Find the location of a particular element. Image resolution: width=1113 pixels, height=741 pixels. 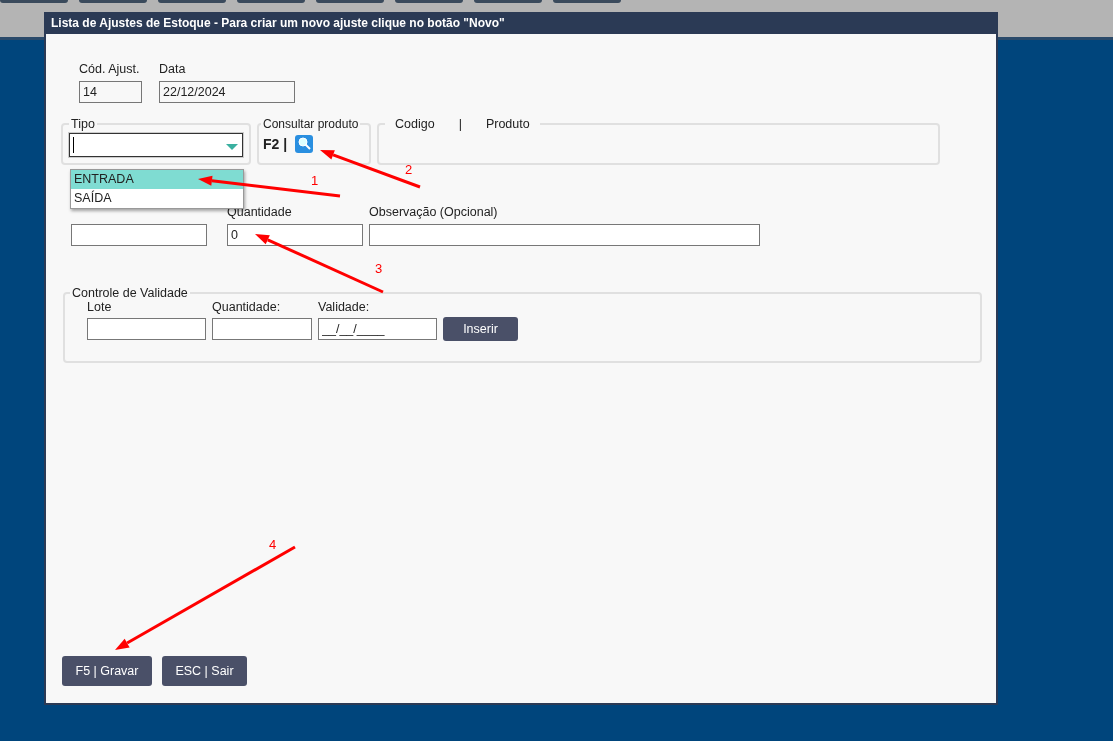

field-label: Data is located at coordinates (173, 69).